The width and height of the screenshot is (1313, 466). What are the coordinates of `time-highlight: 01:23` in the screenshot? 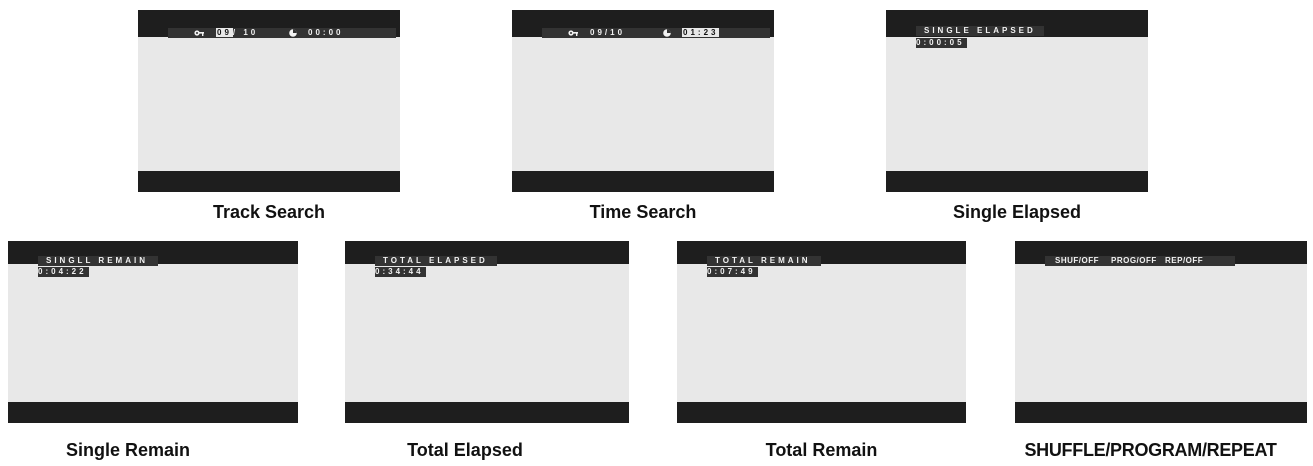 It's located at (701, 32).